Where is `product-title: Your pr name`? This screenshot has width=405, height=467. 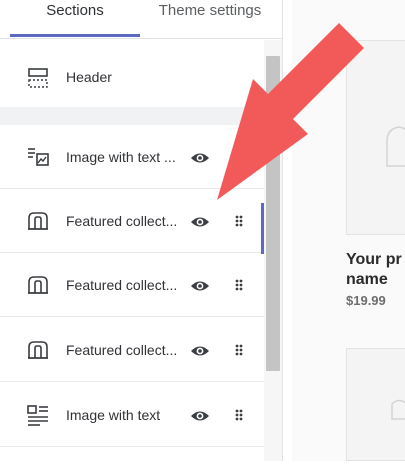
product-title: Your pr name is located at coordinates (375, 270).